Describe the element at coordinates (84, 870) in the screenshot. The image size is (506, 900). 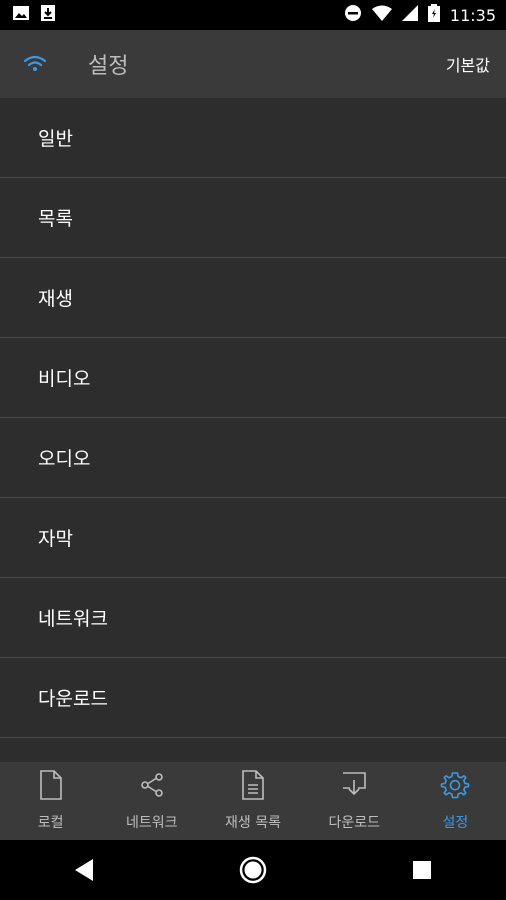
I see `back-button` at that location.